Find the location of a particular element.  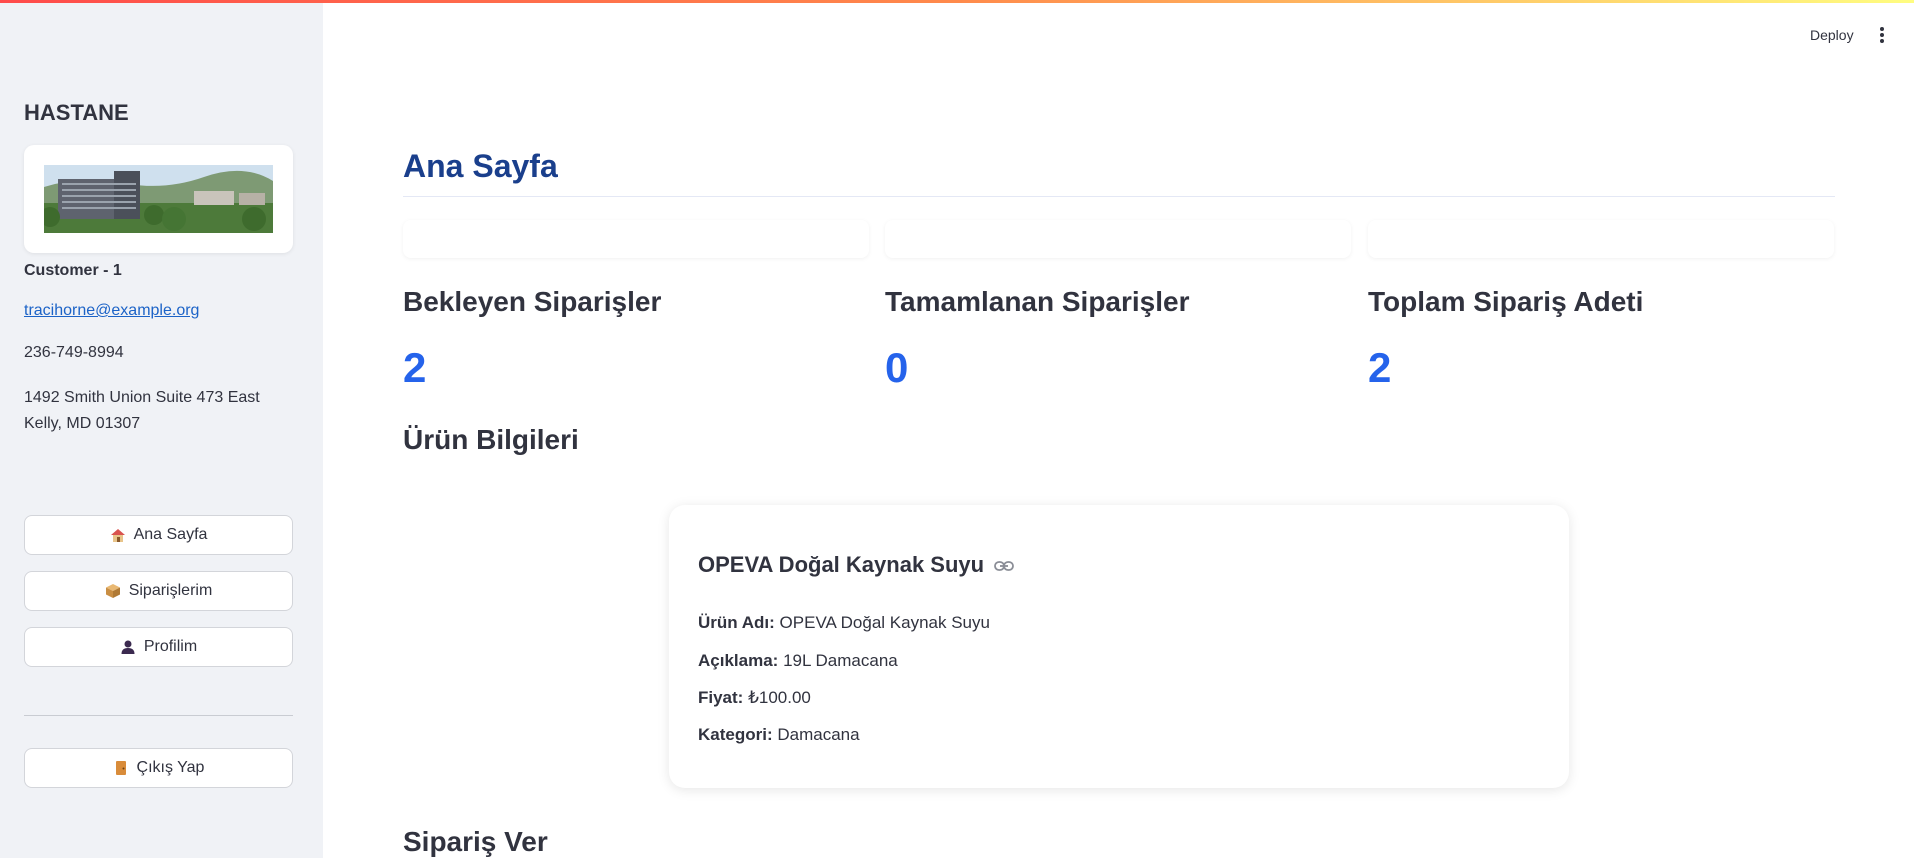

hospital-image-card is located at coordinates (158, 199).